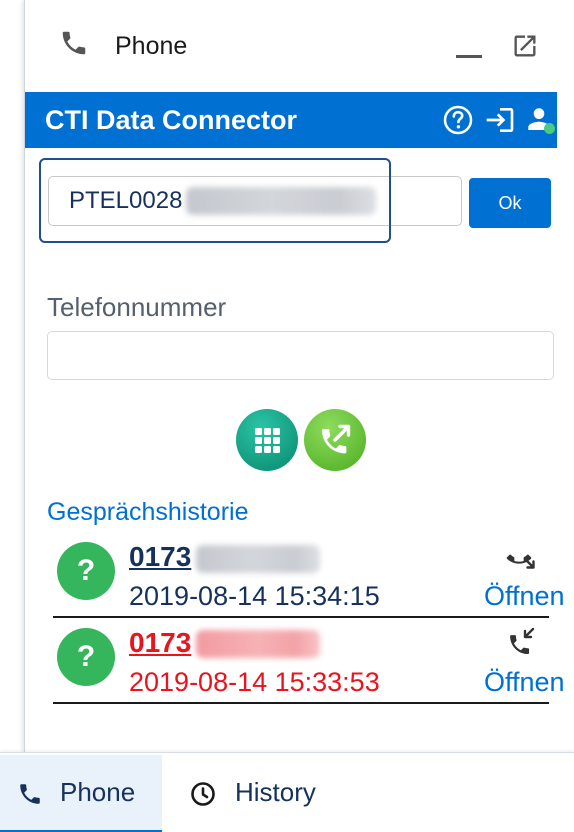 Image resolution: width=574 pixels, height=832 pixels. I want to click on outbound-call-icon, so click(336, 439).